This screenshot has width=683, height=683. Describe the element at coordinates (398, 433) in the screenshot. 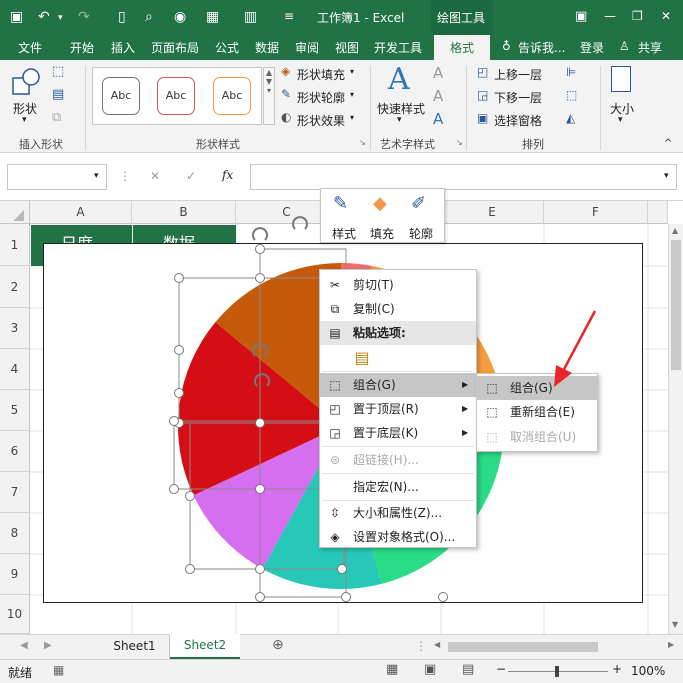

I see `menu-item-send-to-back: ◲ 置于底层(K) ▶` at that location.